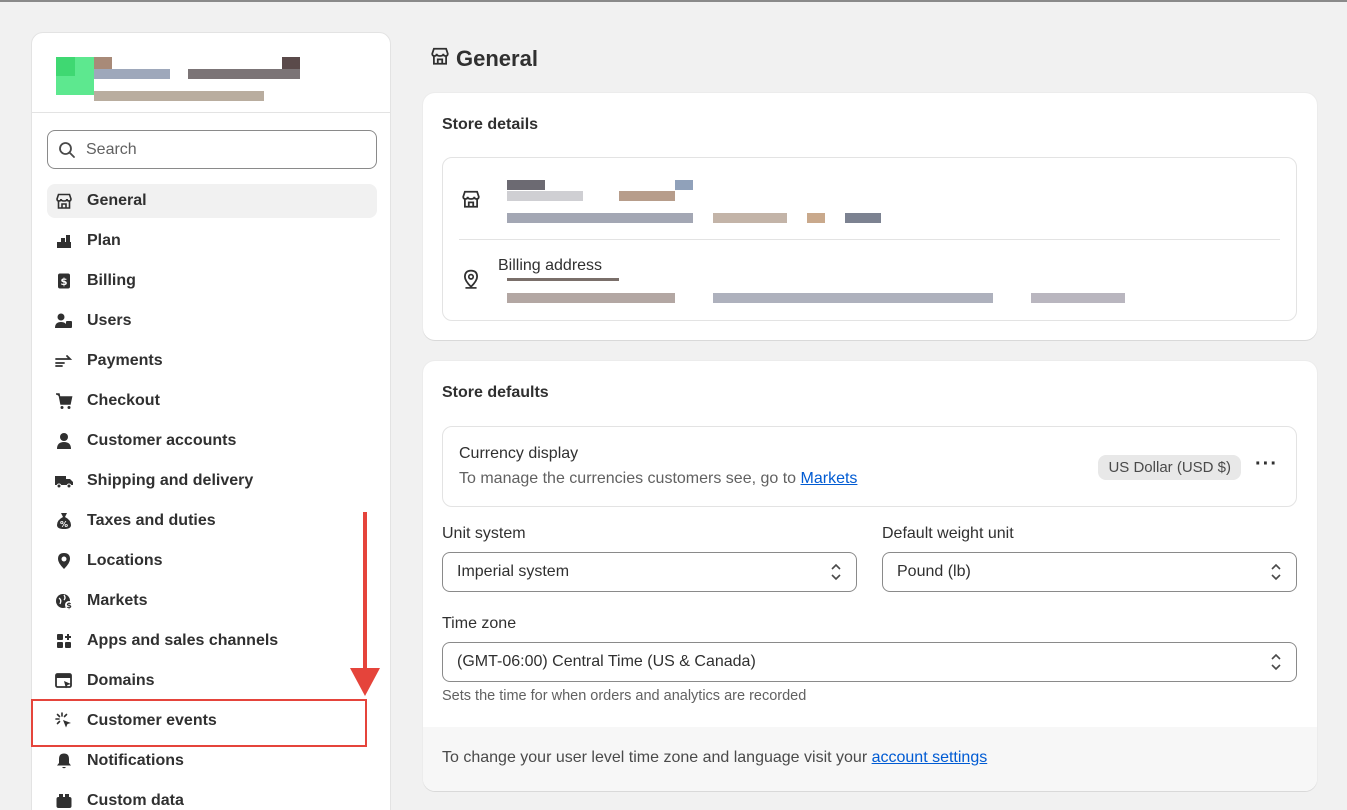  I want to click on page-title: General, so click(484, 59).